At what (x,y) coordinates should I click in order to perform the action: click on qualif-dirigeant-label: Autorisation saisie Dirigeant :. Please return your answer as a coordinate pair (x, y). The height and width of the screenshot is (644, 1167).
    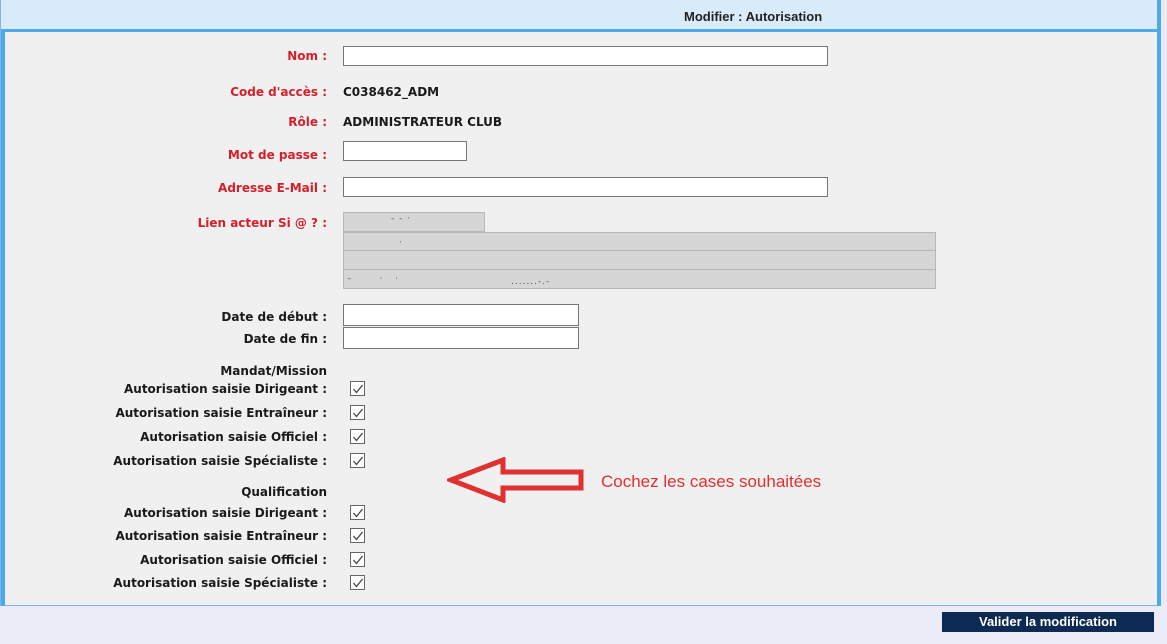
    Looking at the image, I should click on (225, 513).